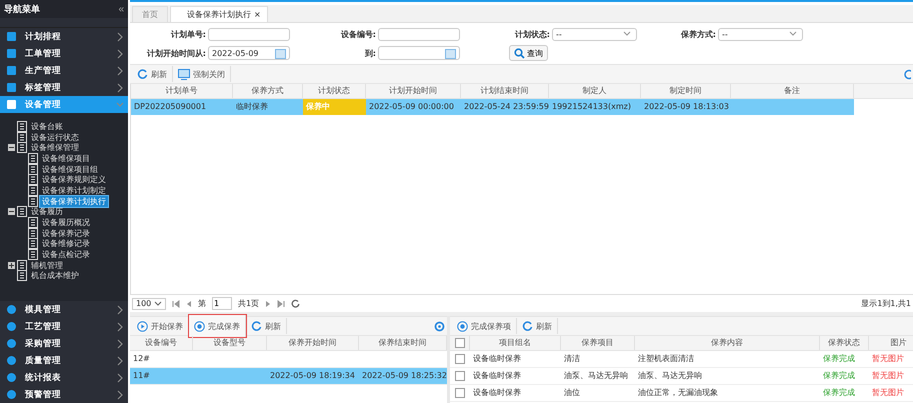  Describe the element at coordinates (219, 14) in the screenshot. I see `tab: 设备保养计划执行 ×` at that location.